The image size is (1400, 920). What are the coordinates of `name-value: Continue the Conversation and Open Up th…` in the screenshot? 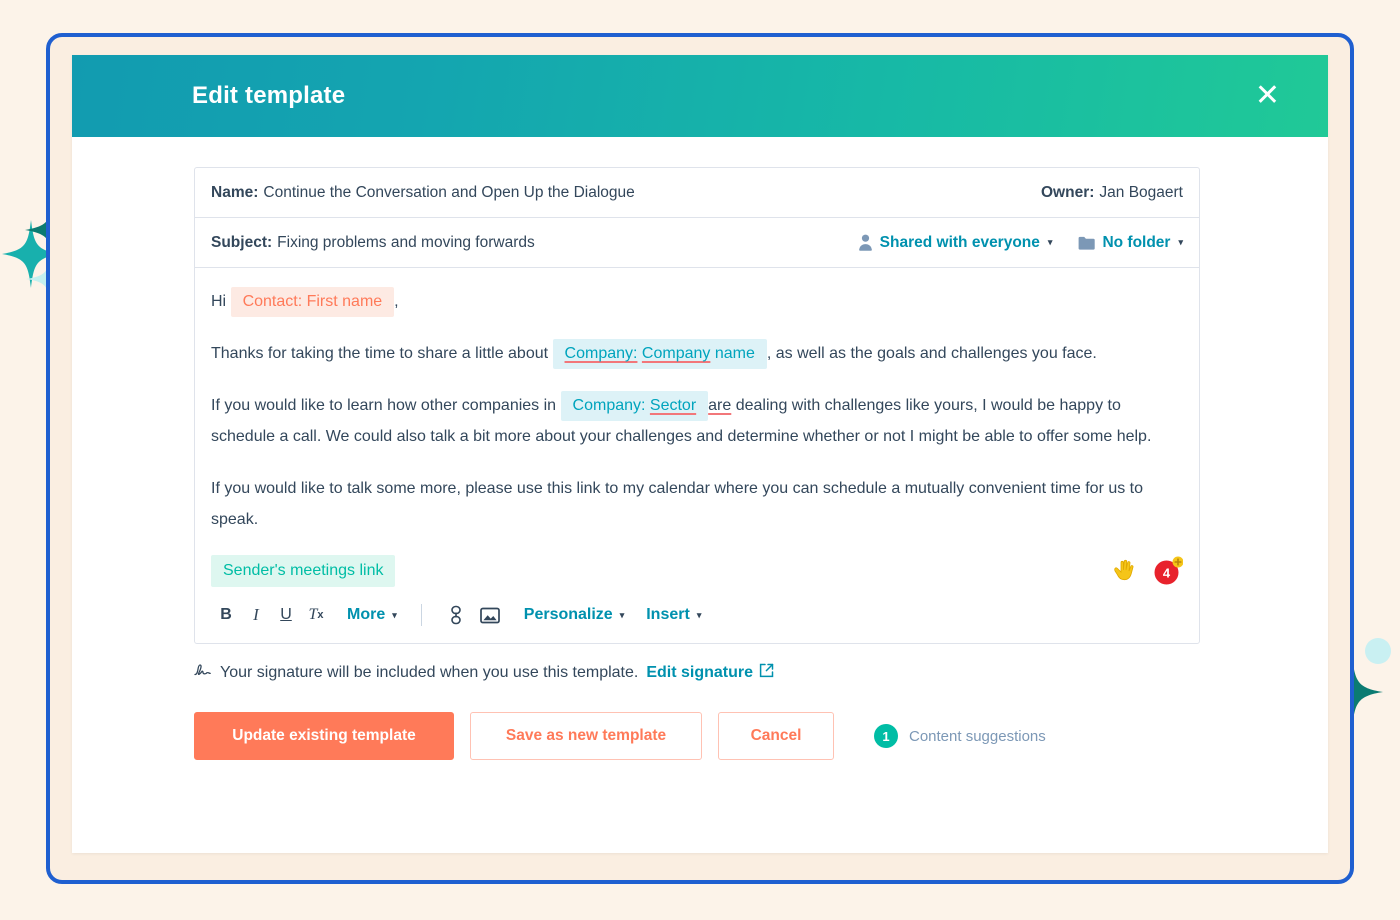 It's located at (449, 192).